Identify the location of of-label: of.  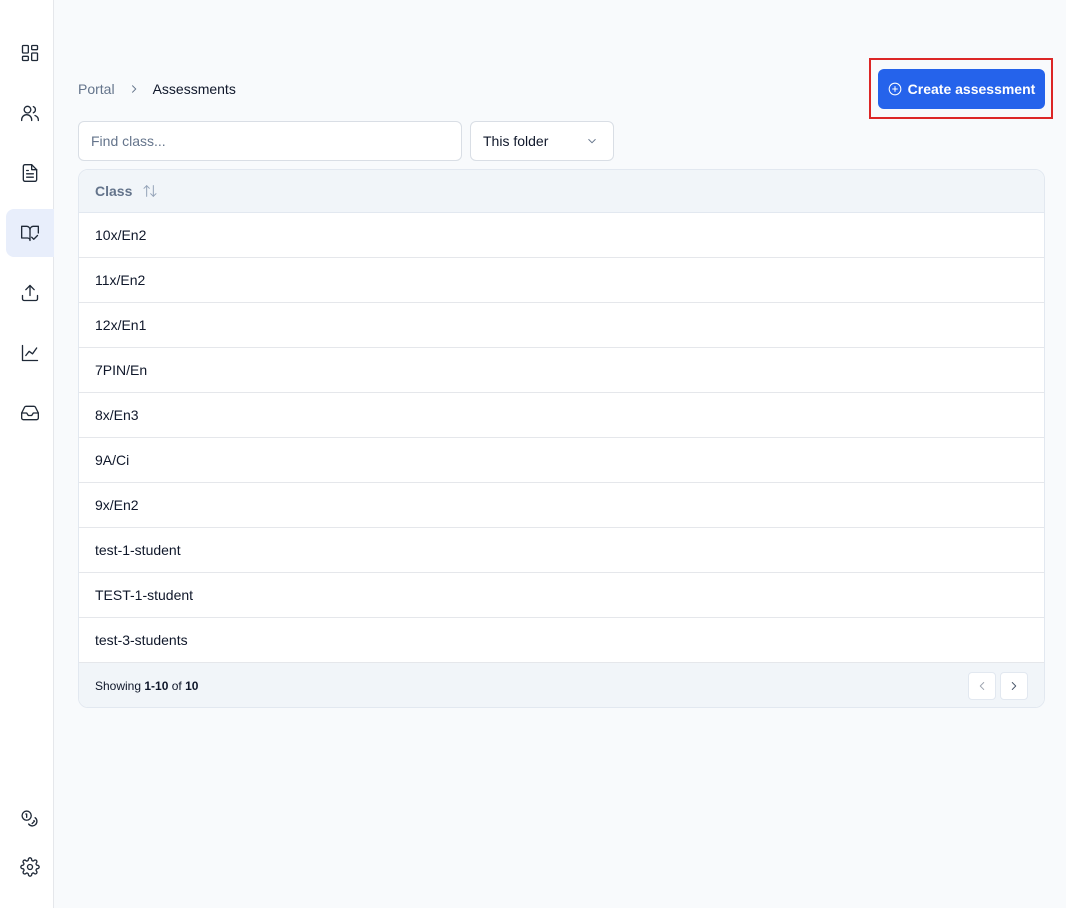
(176, 685).